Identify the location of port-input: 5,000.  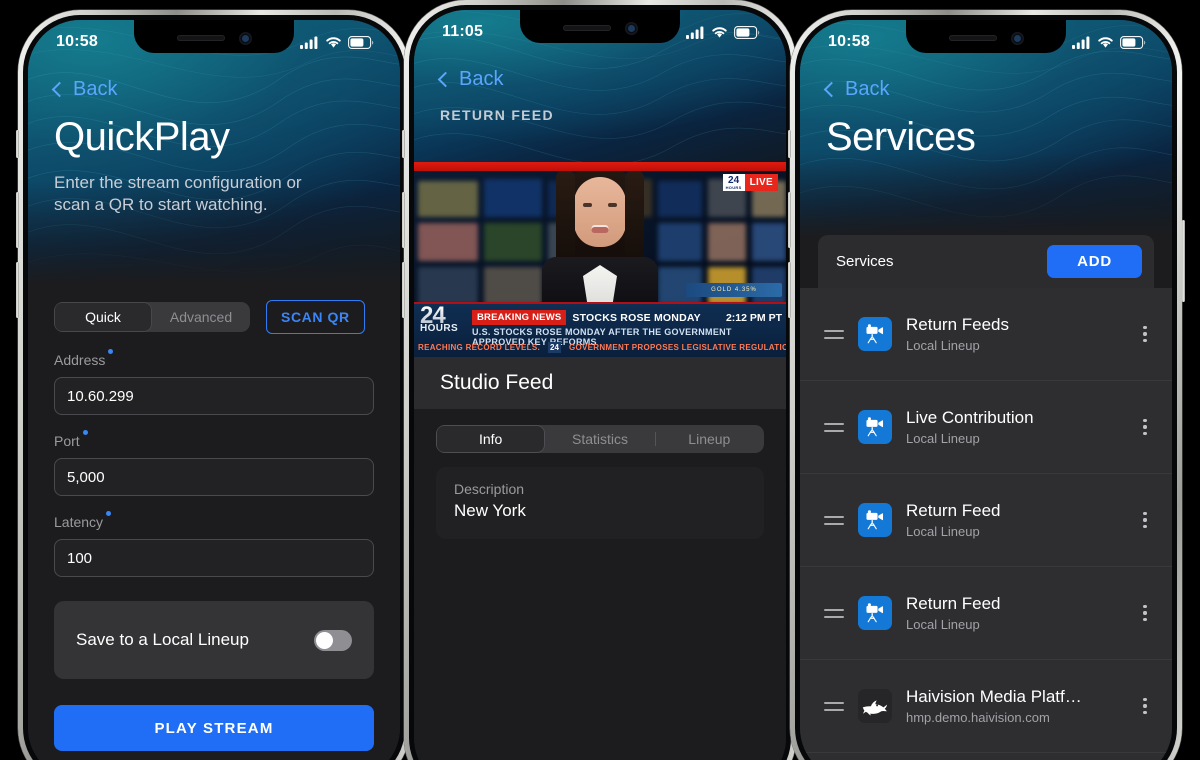
(214, 477).